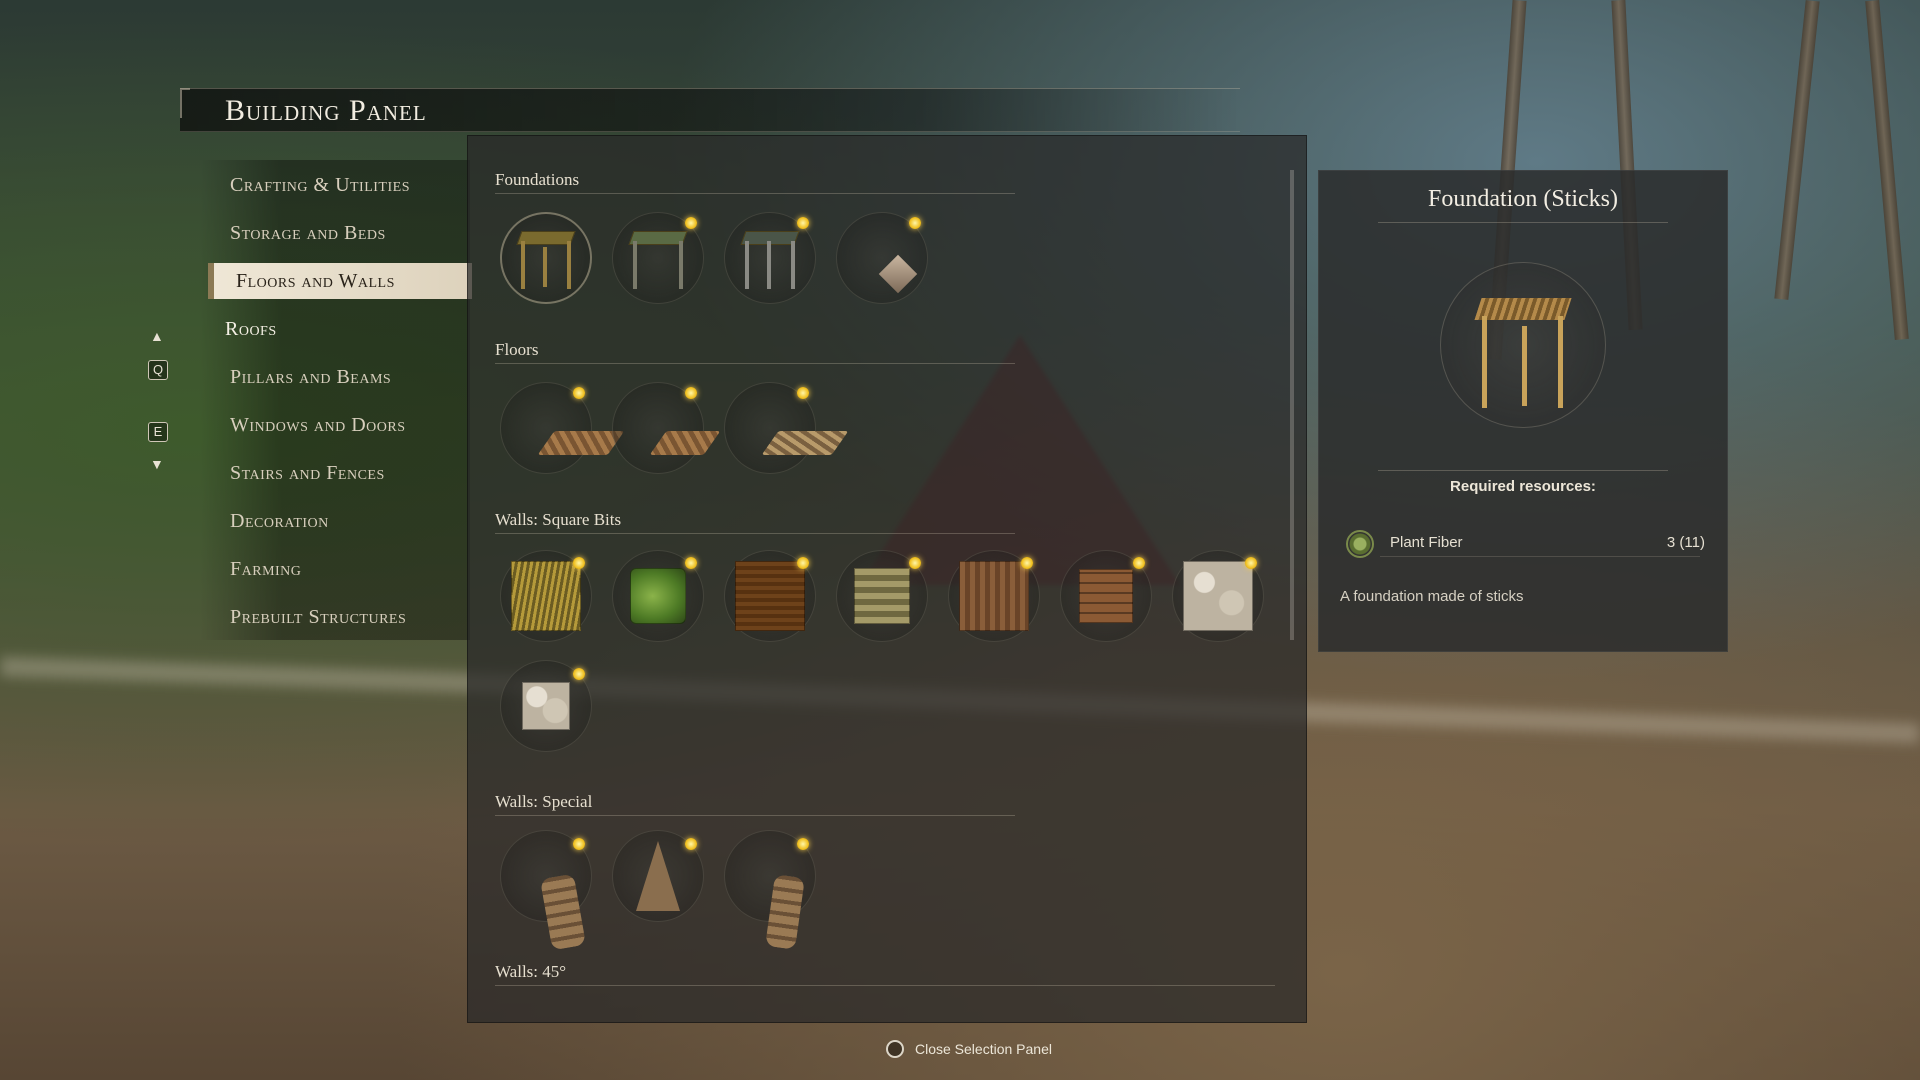  Describe the element at coordinates (755, 352) in the screenshot. I see `section-floors: Floors` at that location.